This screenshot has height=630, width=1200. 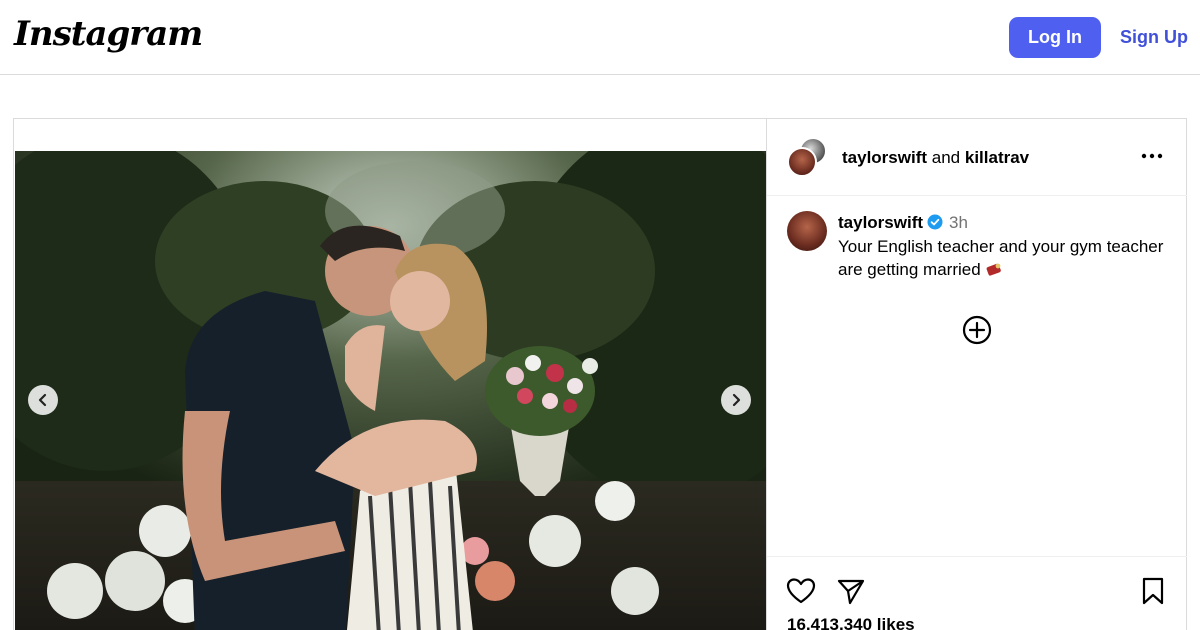 I want to click on post-header: taylorswift and killatrav, so click(x=977, y=157).